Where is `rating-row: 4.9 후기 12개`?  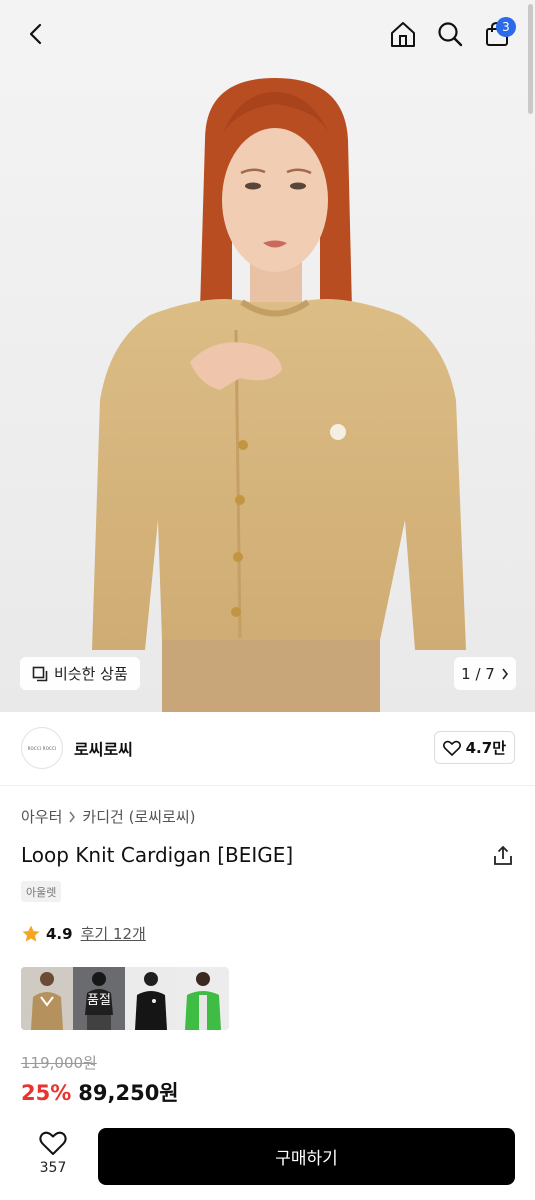
rating-row: 4.9 후기 12개 is located at coordinates (83, 933).